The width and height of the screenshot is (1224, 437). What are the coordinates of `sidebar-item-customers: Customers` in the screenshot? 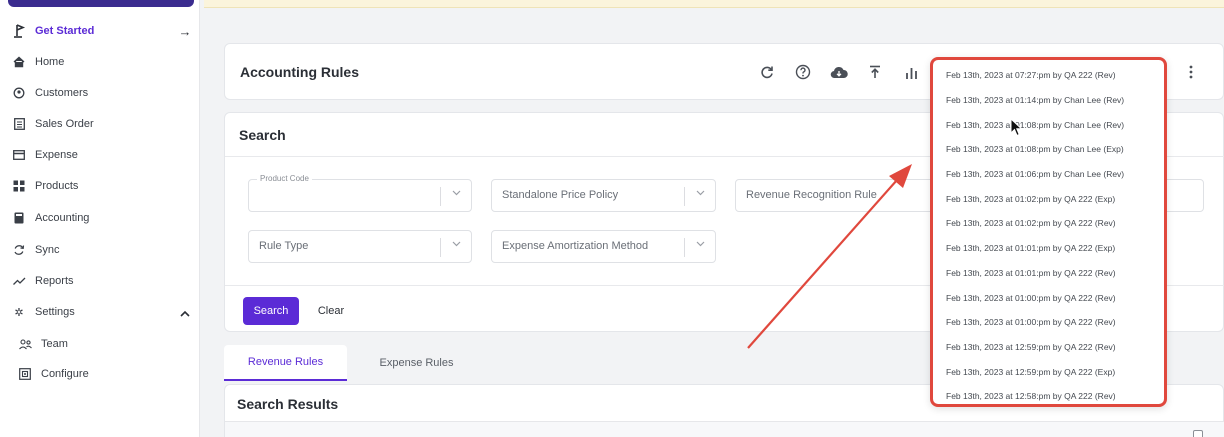 It's located at (102, 93).